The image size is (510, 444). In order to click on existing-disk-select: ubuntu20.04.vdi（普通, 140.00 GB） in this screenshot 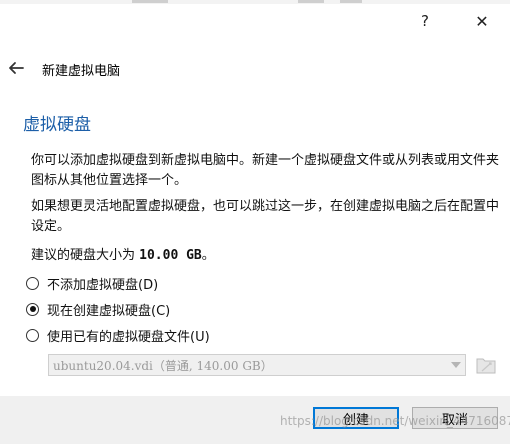, I will do `click(257, 365)`.